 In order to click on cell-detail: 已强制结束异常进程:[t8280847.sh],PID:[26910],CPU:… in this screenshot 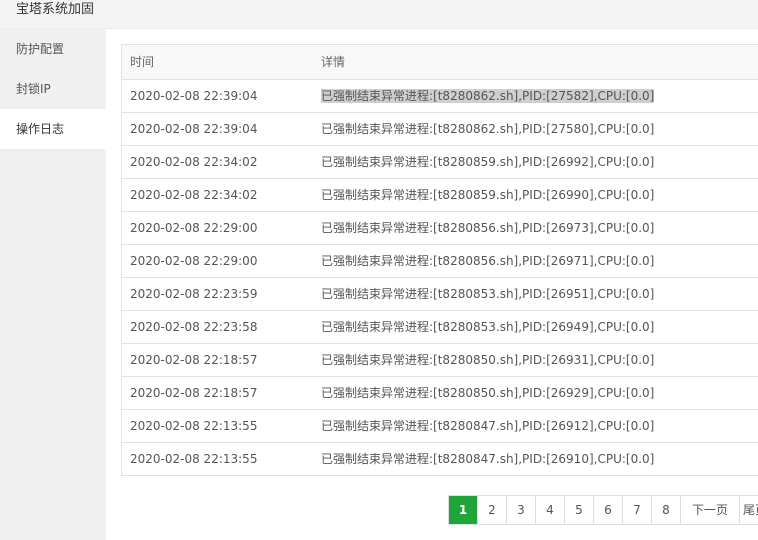, I will do `click(535, 459)`.